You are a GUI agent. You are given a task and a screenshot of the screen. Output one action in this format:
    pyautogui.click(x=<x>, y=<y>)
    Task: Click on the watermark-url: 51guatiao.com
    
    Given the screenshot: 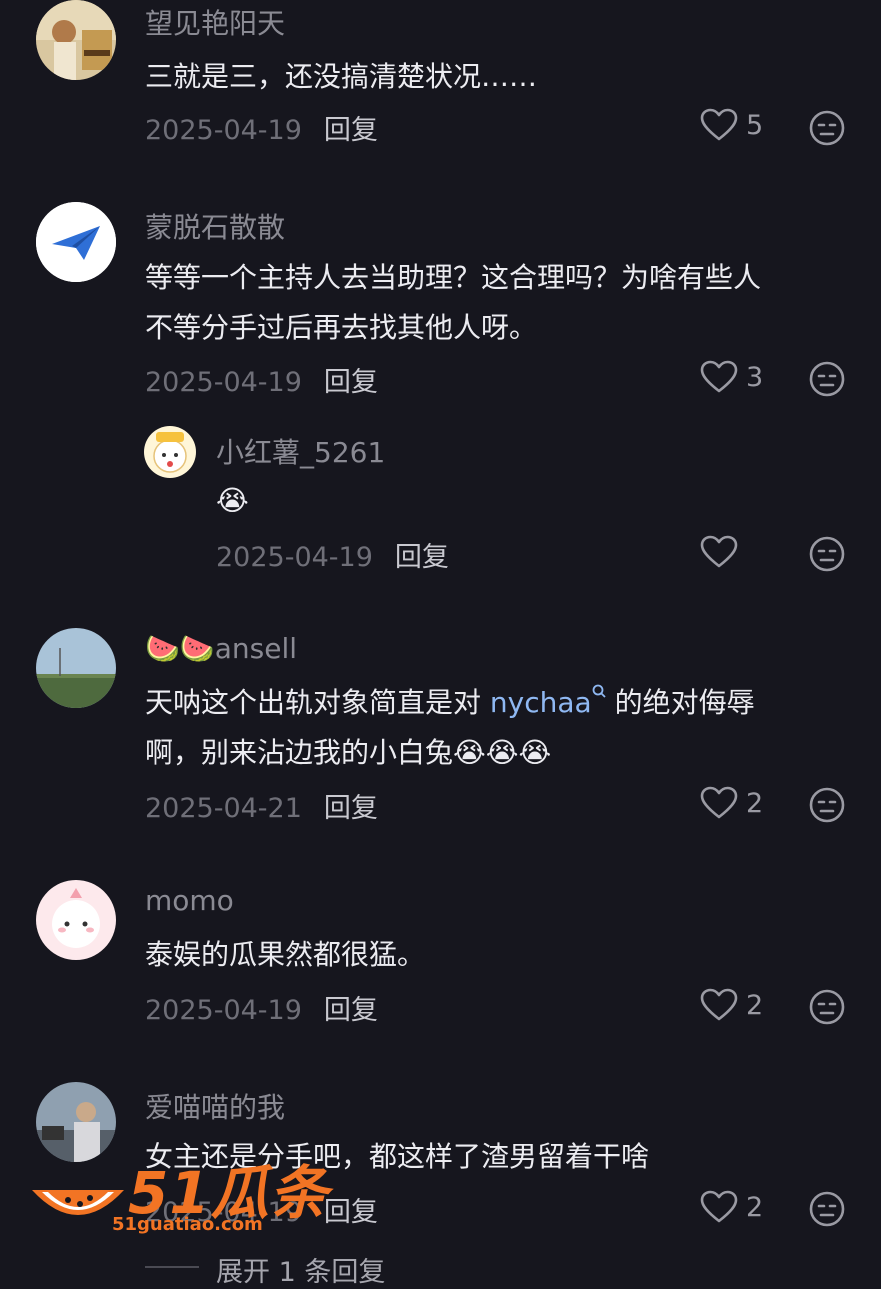 What is the action you would take?
    pyautogui.click(x=187, y=1224)
    